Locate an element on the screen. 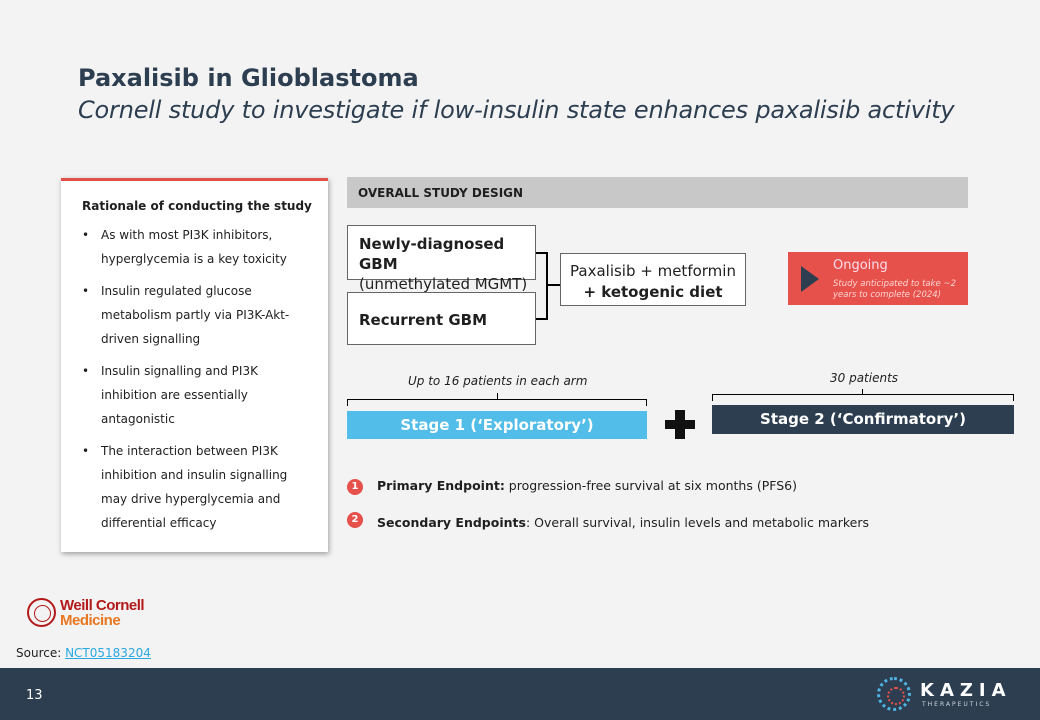  source-label: Source: is located at coordinates (41, 653).